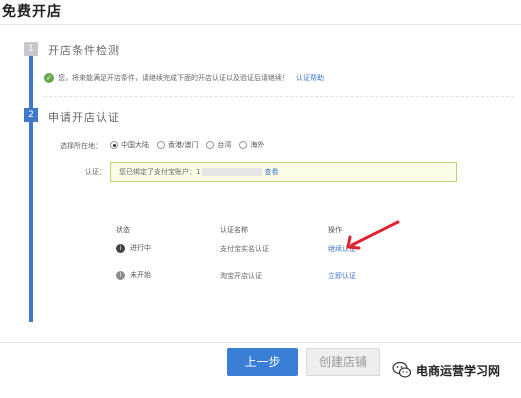 The image size is (521, 398). Describe the element at coordinates (234, 230) in the screenshot. I see `header-name: 认证名称` at that location.